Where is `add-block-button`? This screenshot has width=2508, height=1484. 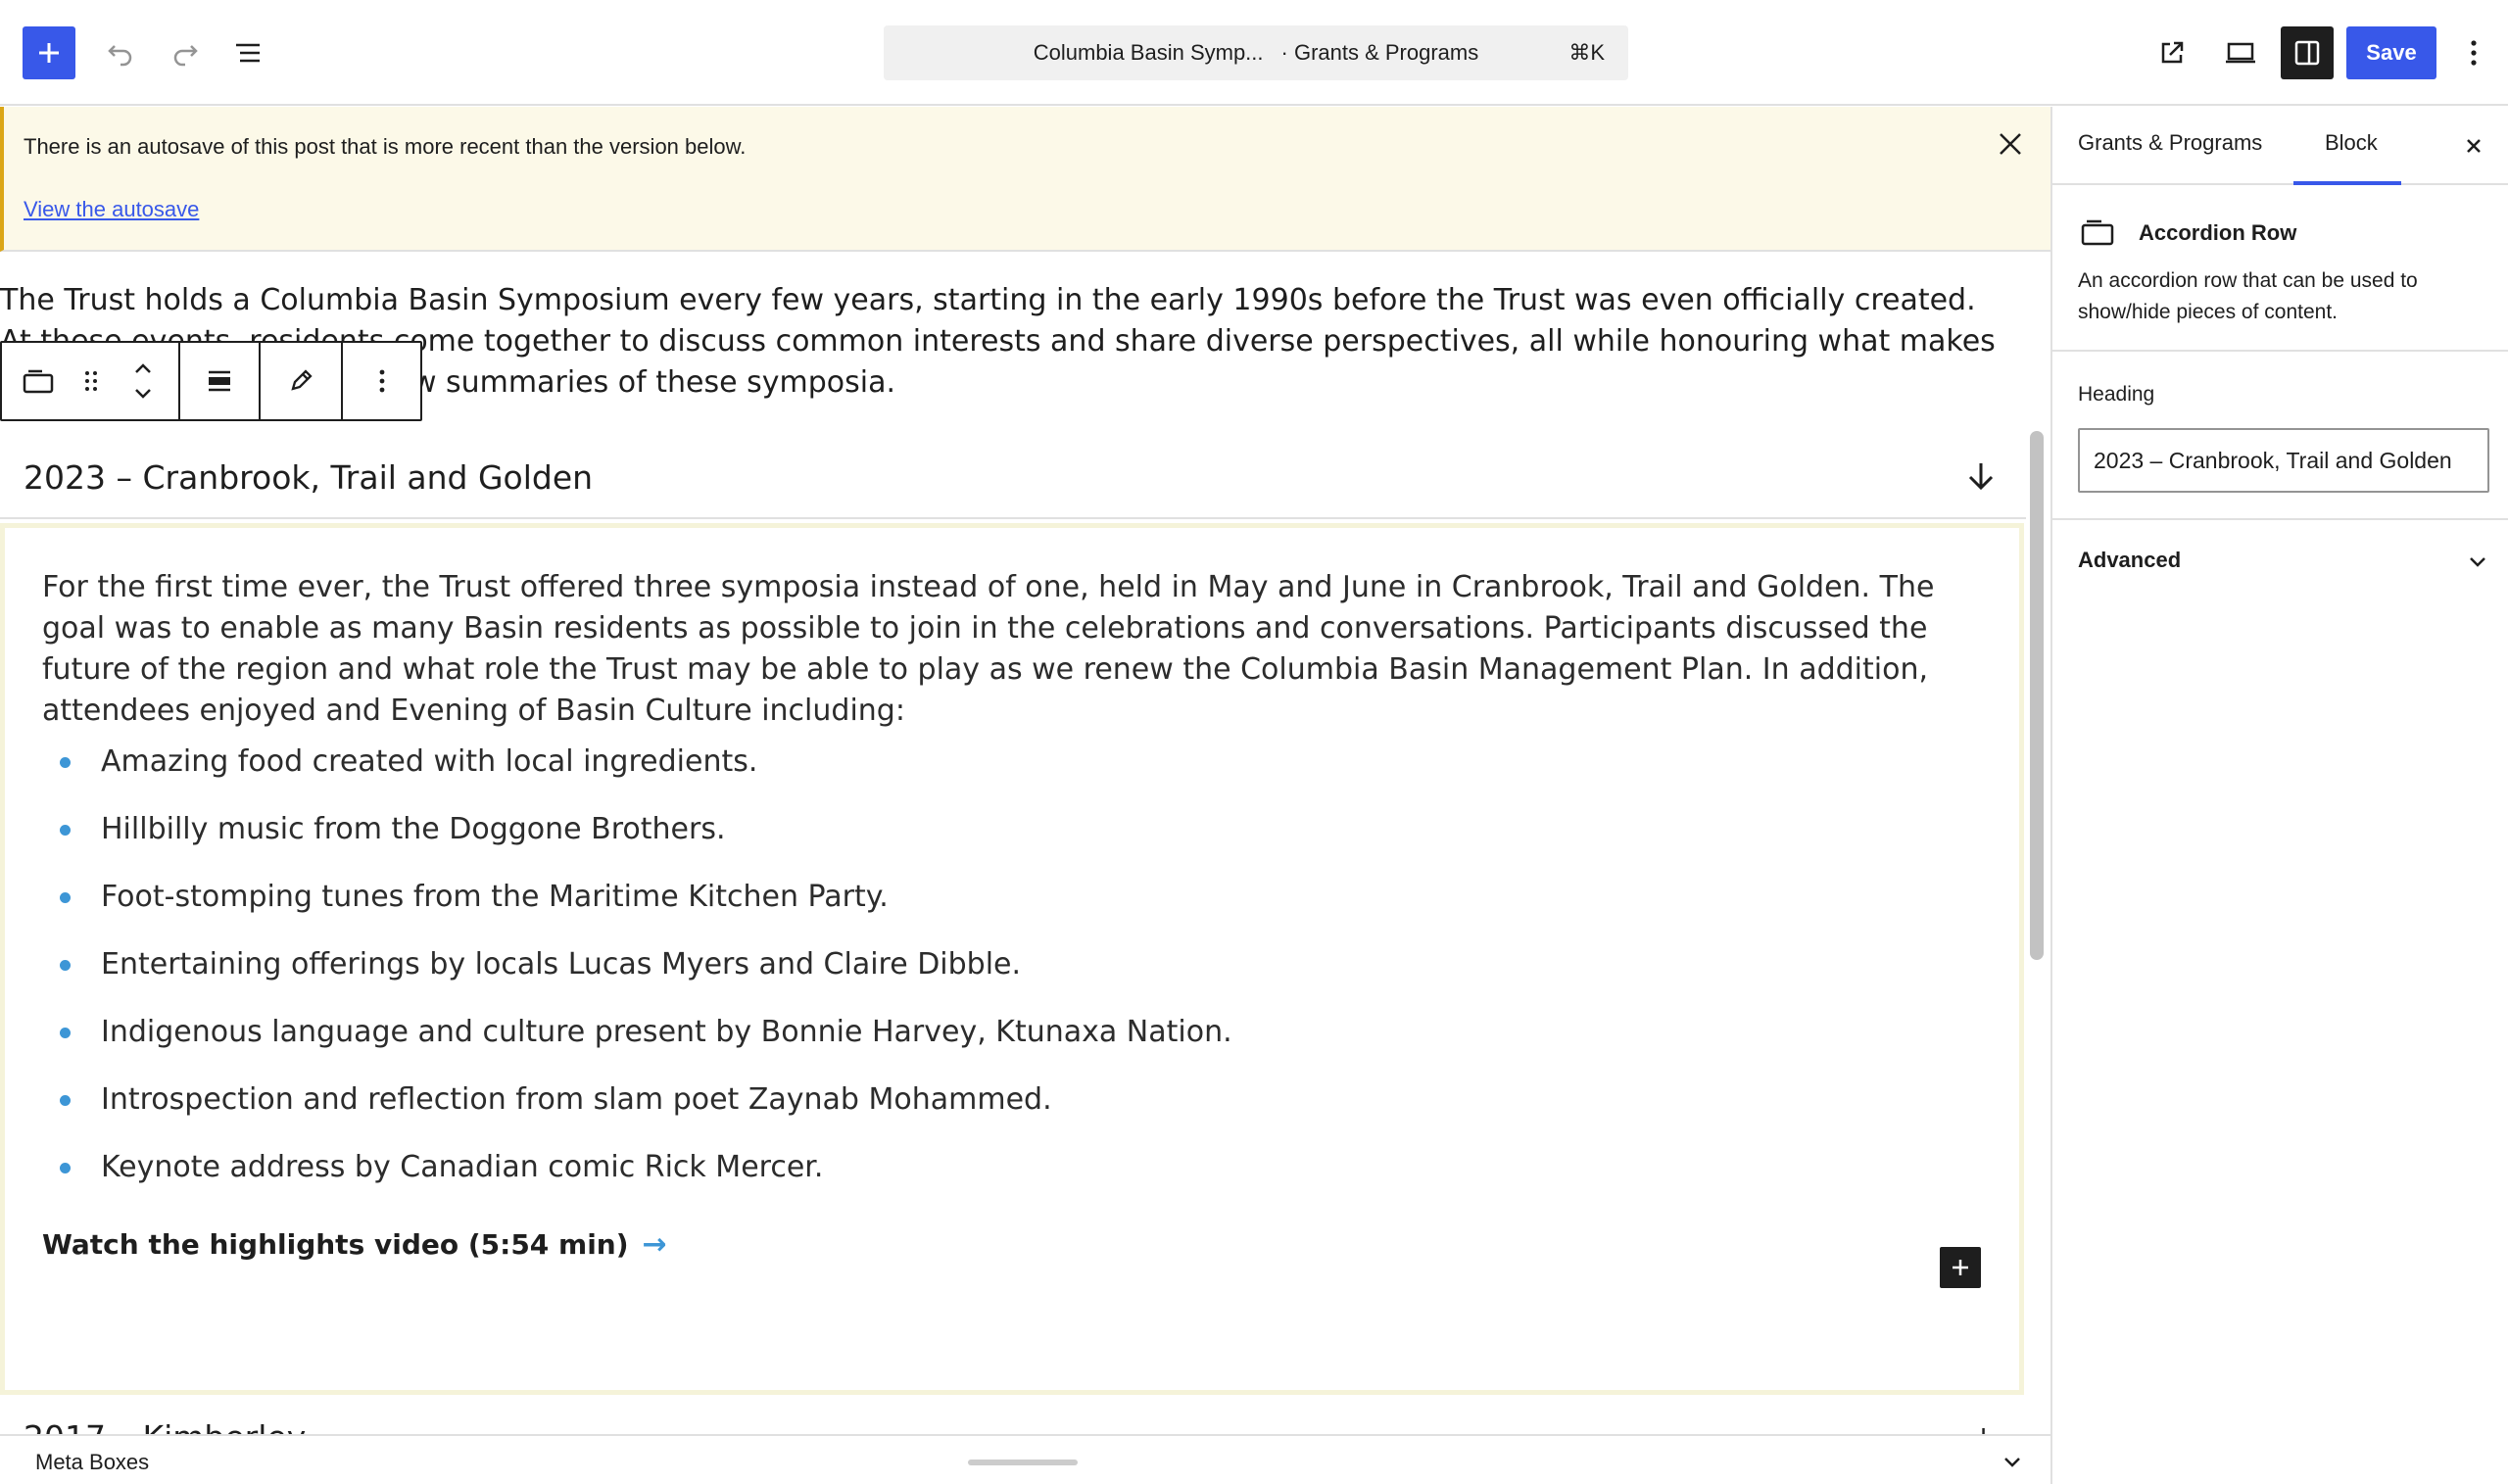
add-block-button is located at coordinates (49, 52).